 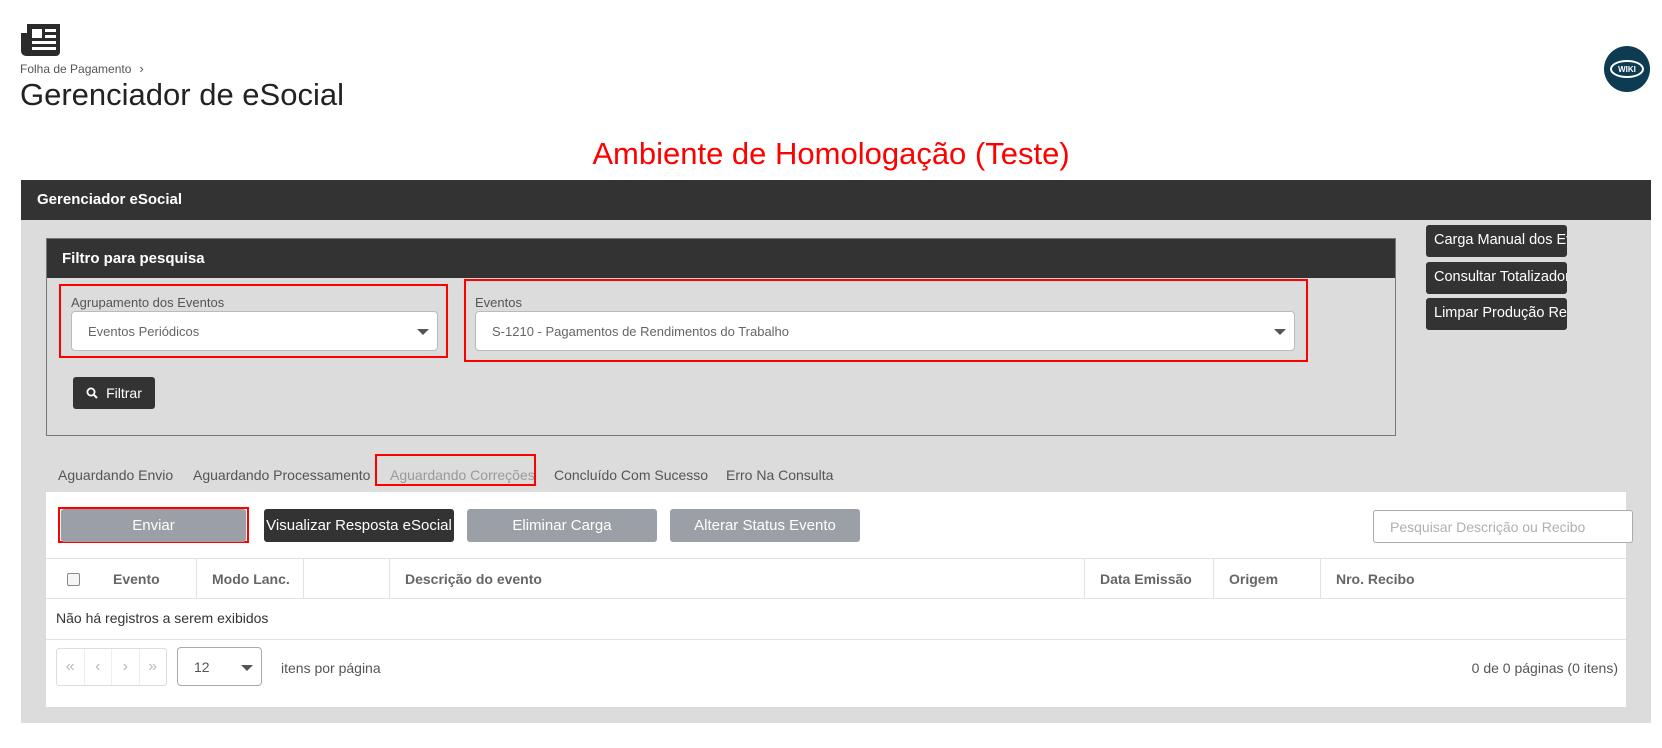 I want to click on tab-aguardando-processamento: Aguardando Processamento, so click(x=281, y=475).